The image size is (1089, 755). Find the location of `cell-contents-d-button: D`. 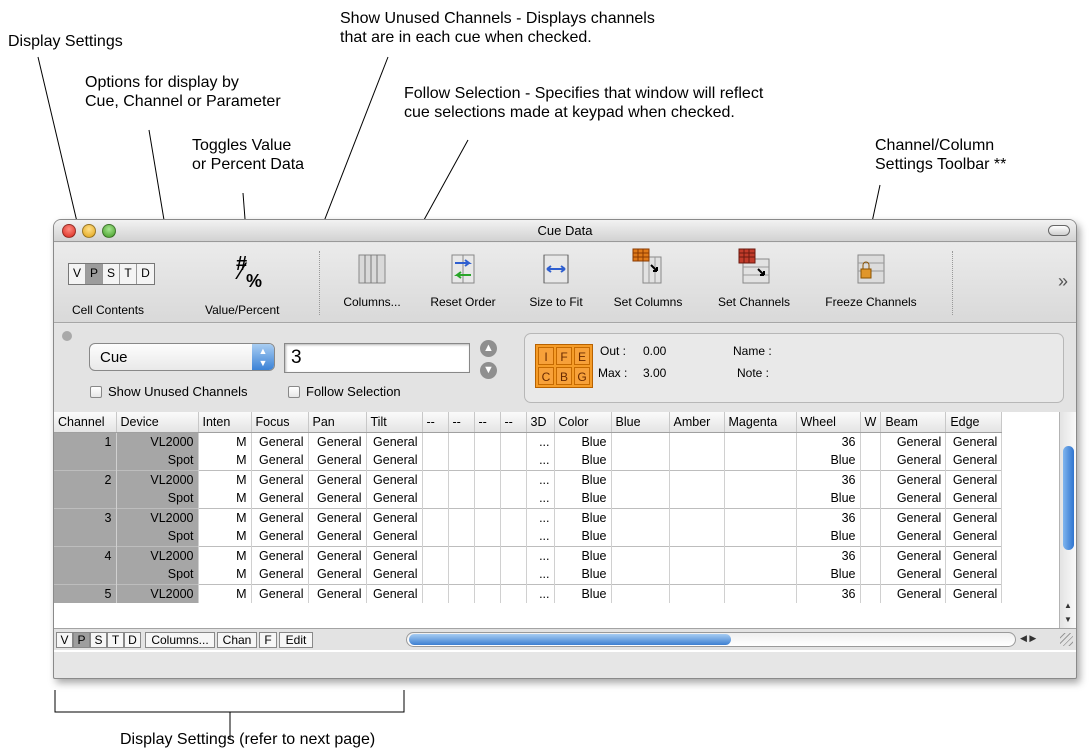

cell-contents-d-button: D is located at coordinates (145, 274).